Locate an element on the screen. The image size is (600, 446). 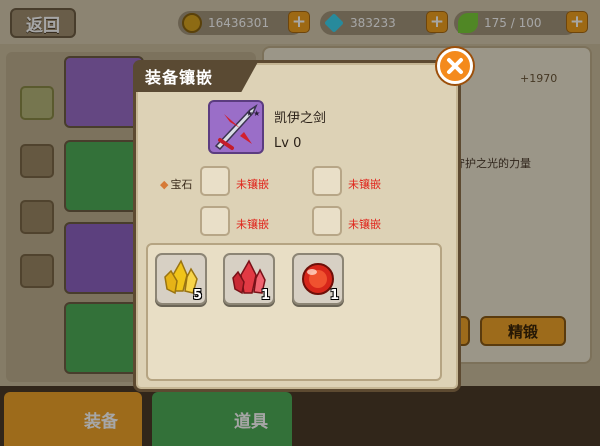
close-button is located at coordinates (455, 66).